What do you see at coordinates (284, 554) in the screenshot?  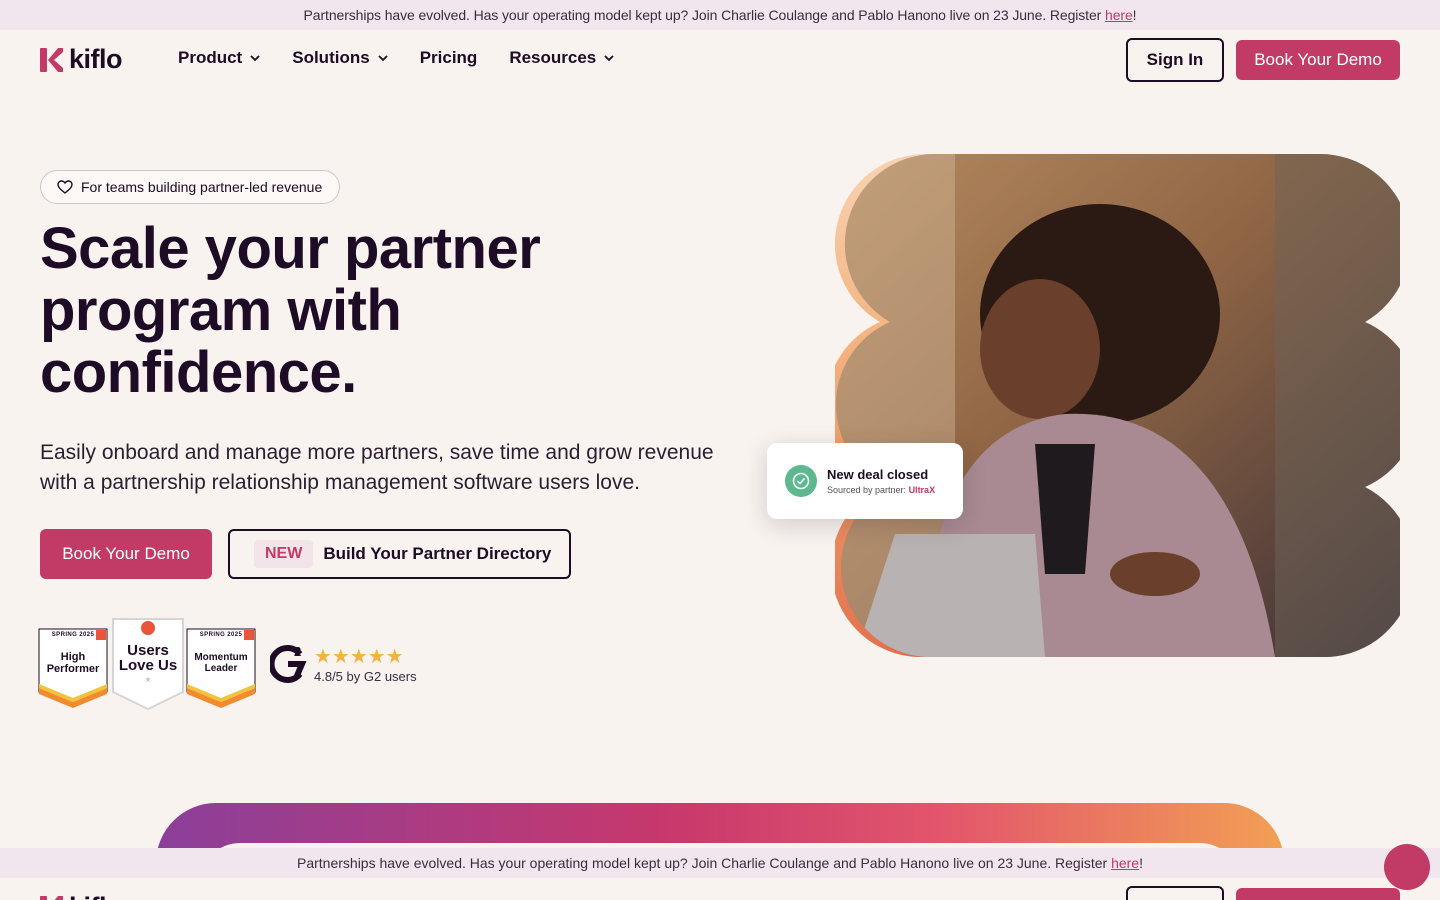 I see `new-badge: NEW` at bounding box center [284, 554].